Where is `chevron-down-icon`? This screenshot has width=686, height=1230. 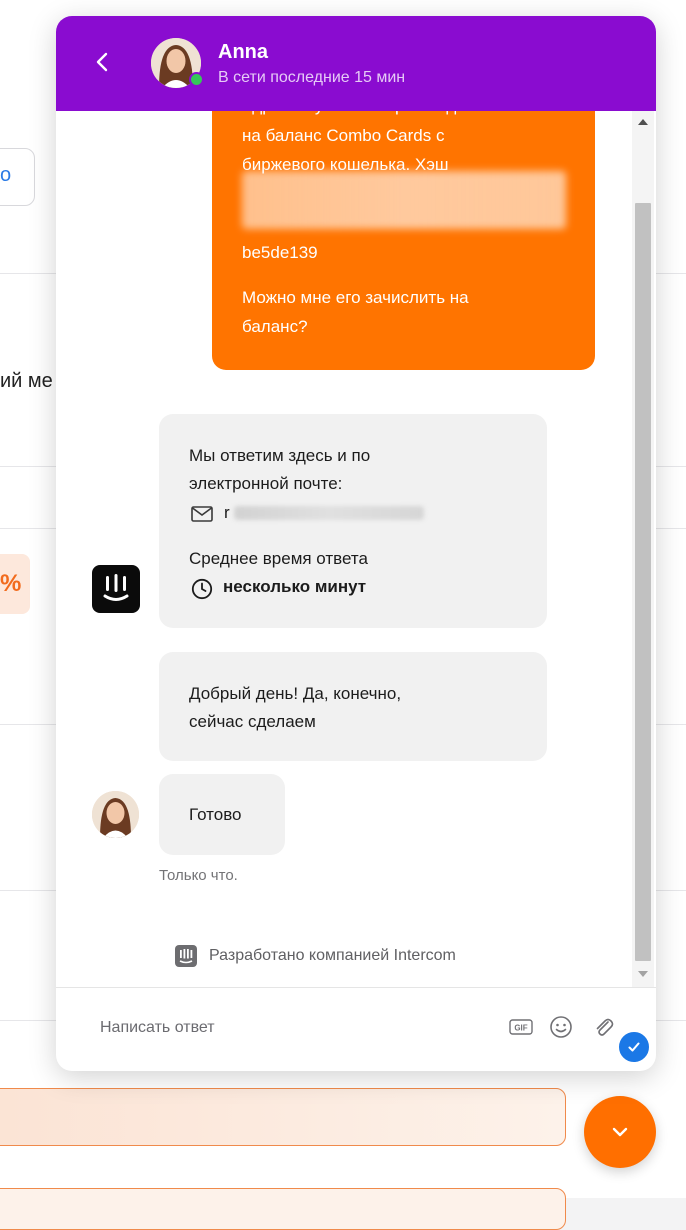
chevron-down-icon is located at coordinates (620, 1132).